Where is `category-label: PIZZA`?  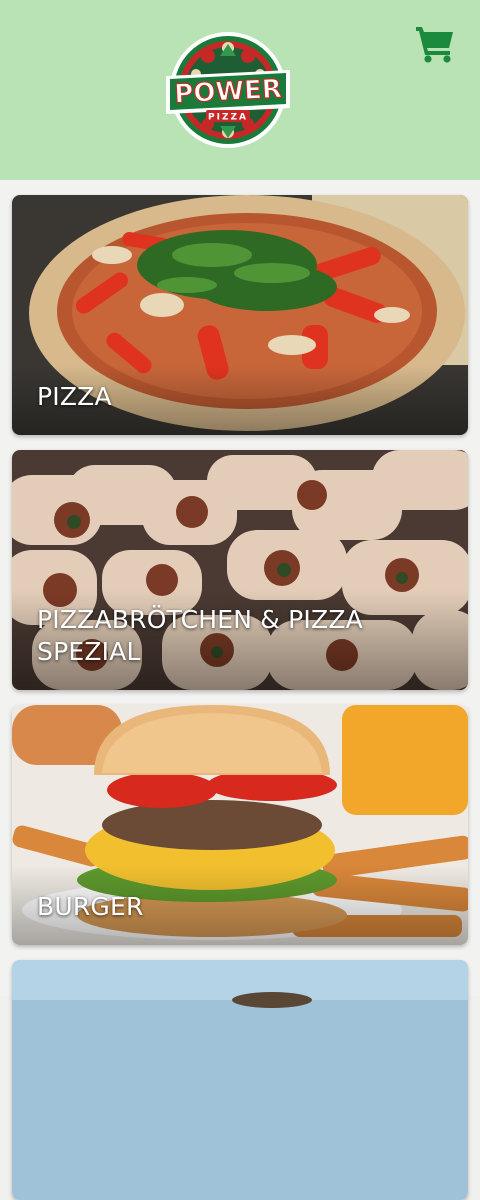 category-label: PIZZA is located at coordinates (74, 396).